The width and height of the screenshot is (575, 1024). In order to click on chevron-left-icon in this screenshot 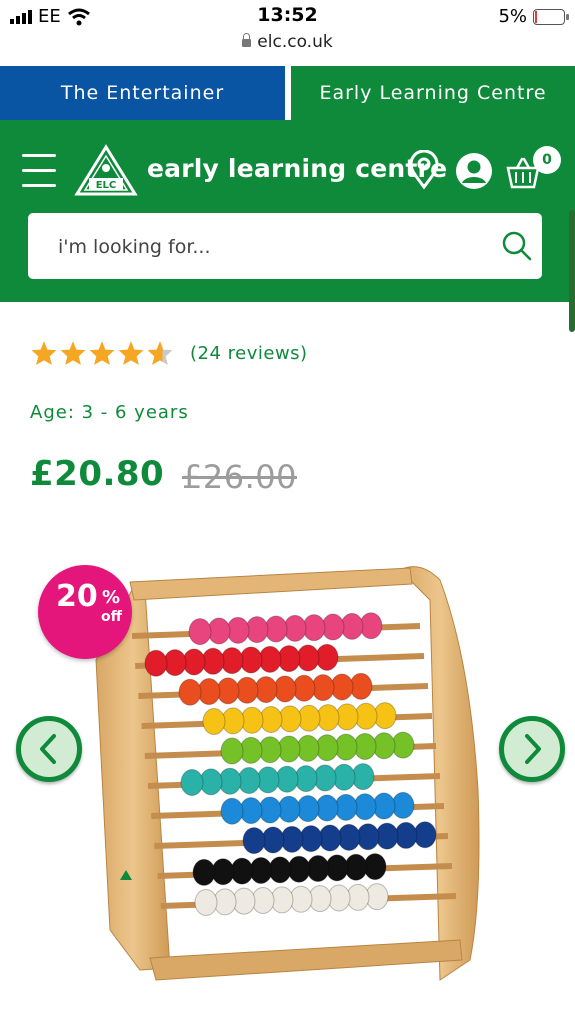, I will do `click(48, 749)`.